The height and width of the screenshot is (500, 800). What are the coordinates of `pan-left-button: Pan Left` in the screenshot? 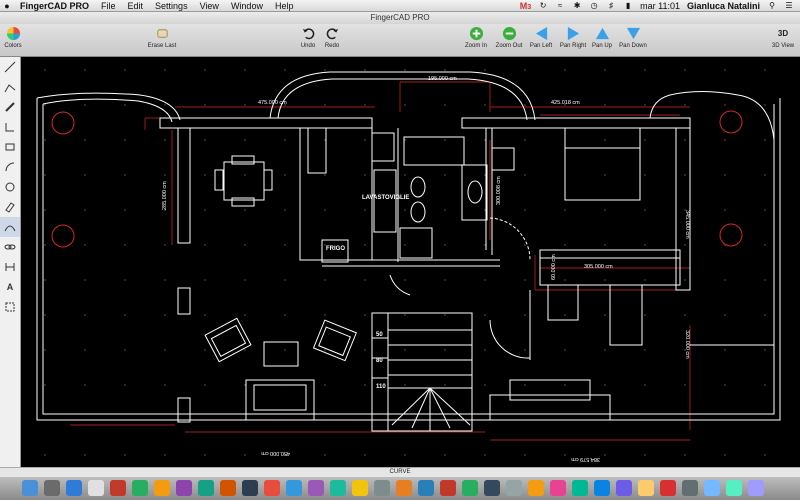 It's located at (541, 37).